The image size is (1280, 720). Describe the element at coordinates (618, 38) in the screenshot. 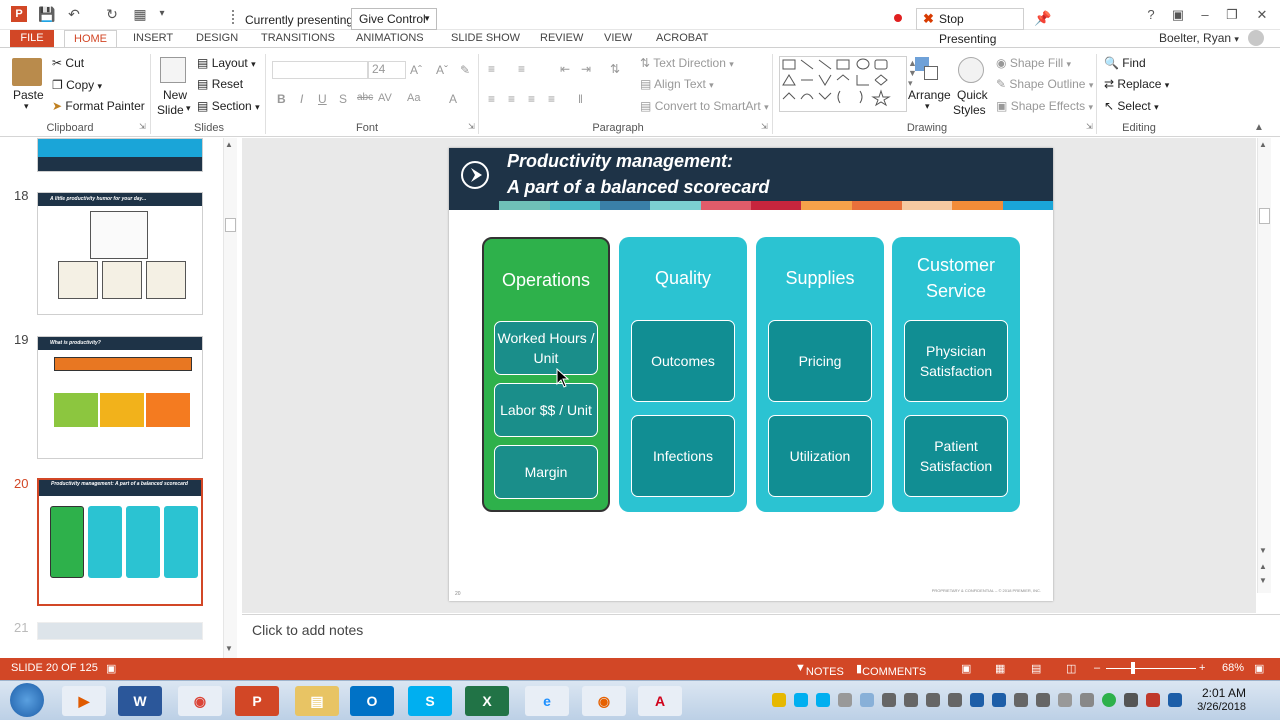

I see `tab-view: VIEW` at that location.